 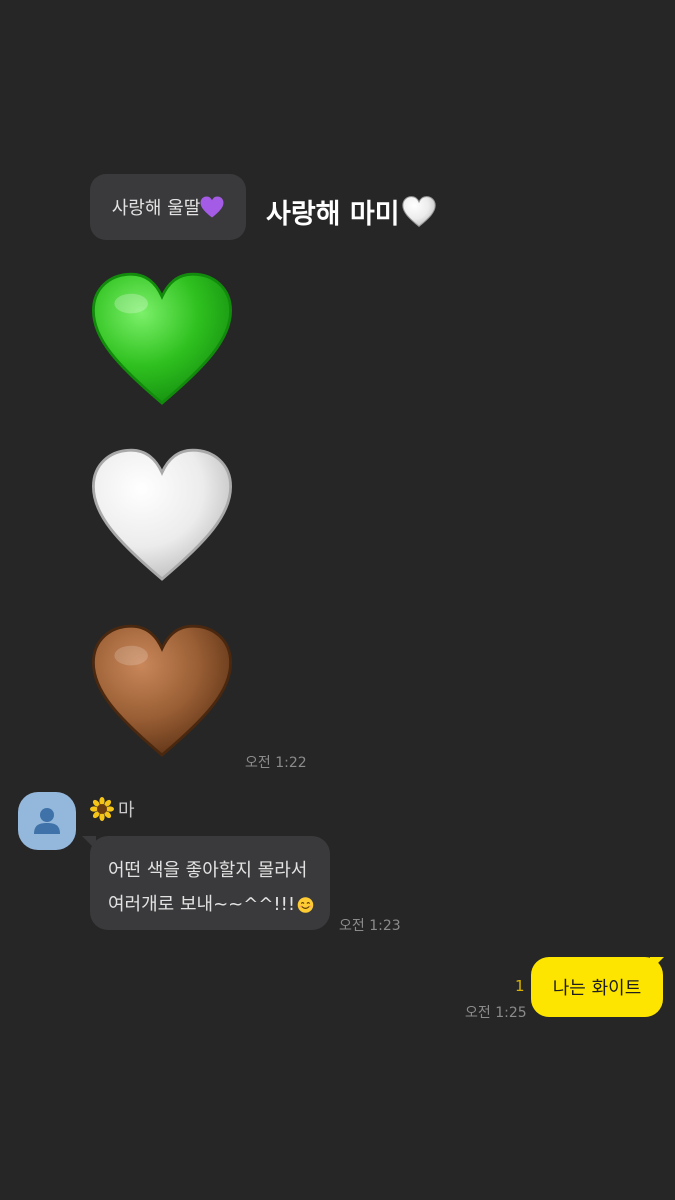 What do you see at coordinates (162, 692) in the screenshot?
I see `brown-heart-icon` at bounding box center [162, 692].